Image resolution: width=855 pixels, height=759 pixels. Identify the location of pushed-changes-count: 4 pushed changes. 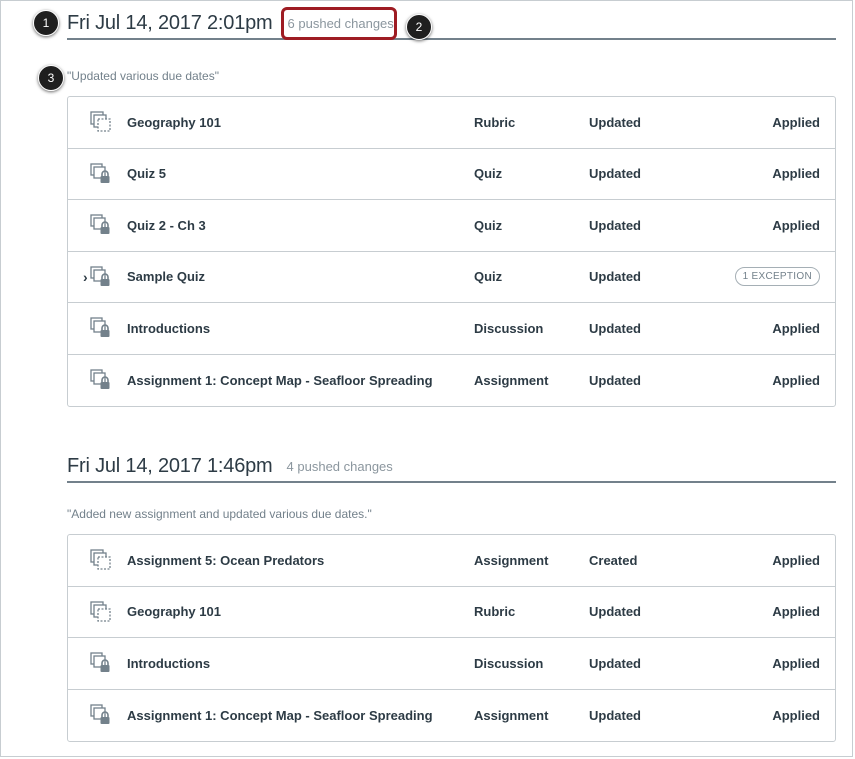
(339, 466).